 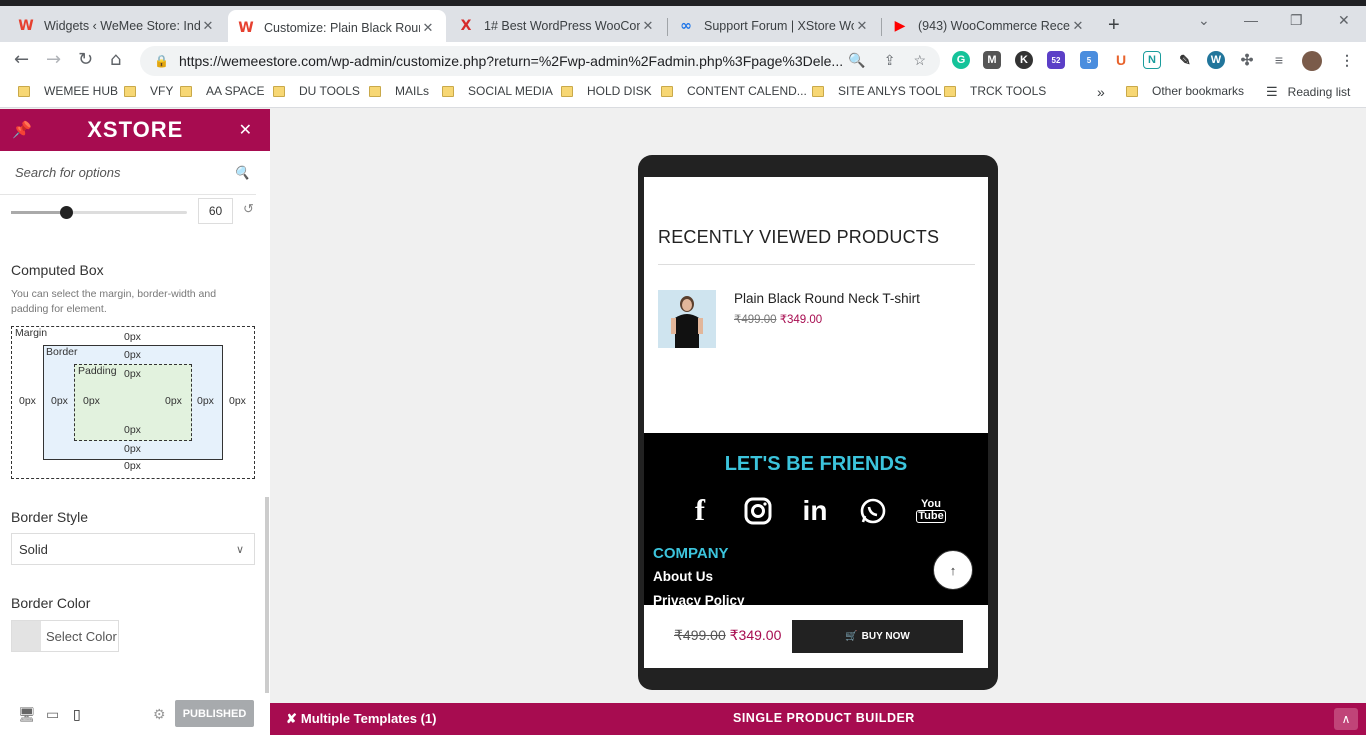 What do you see at coordinates (52, 715) in the screenshot?
I see `tablet-icon: ▭` at bounding box center [52, 715].